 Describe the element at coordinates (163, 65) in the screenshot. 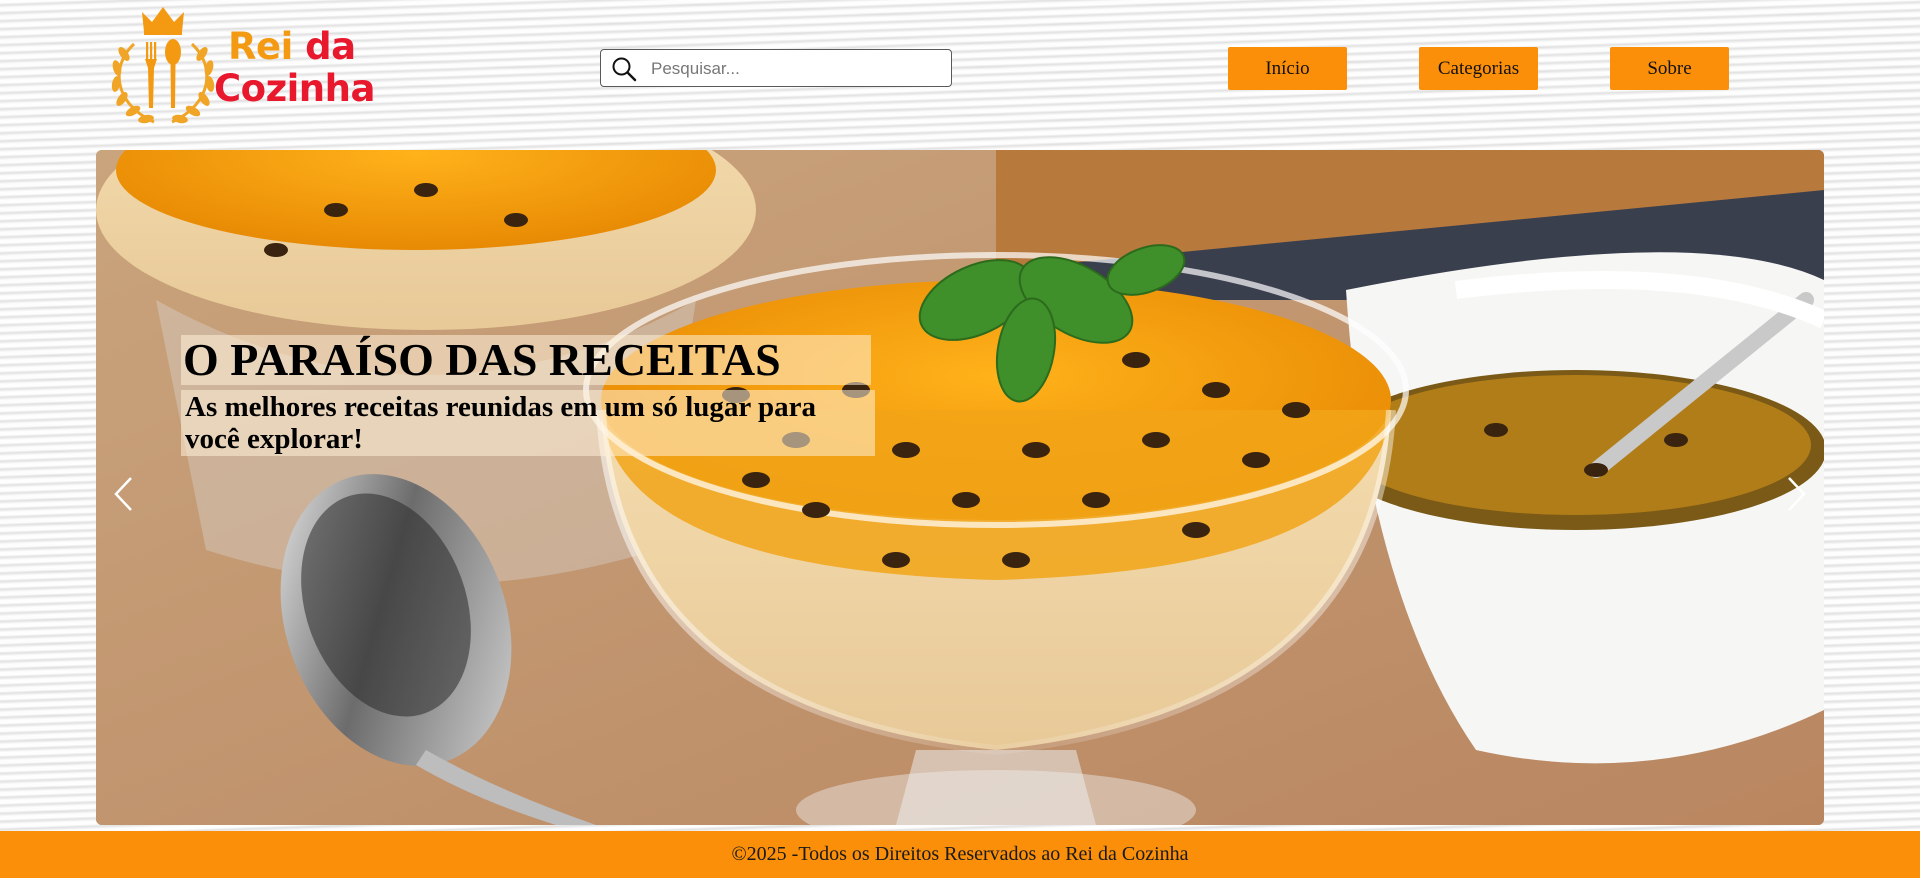

I see `crown-cutlery-logo-icon` at that location.